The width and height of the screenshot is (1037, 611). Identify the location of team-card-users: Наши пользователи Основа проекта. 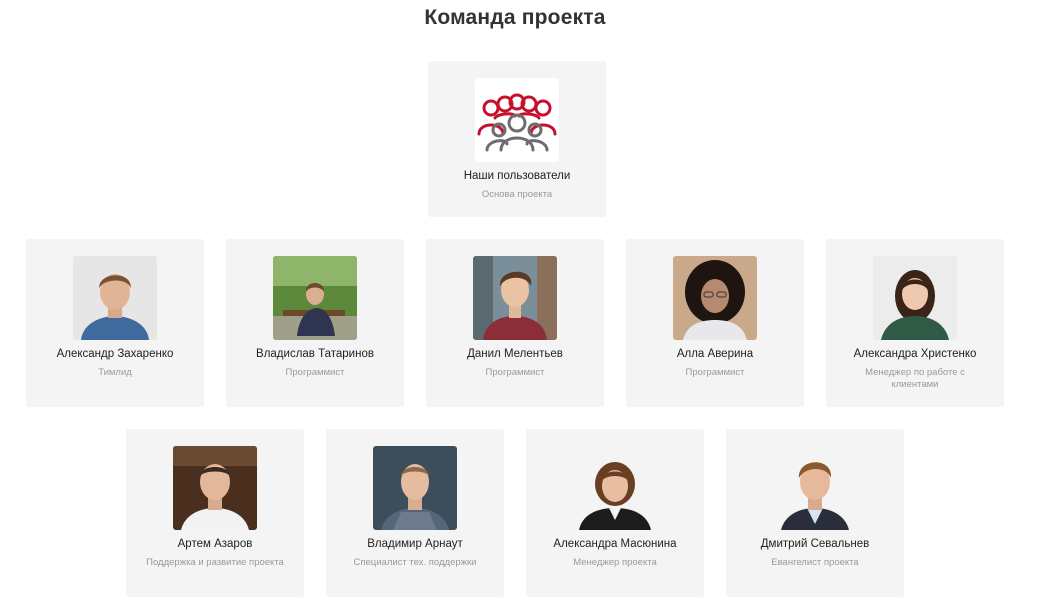
(517, 139).